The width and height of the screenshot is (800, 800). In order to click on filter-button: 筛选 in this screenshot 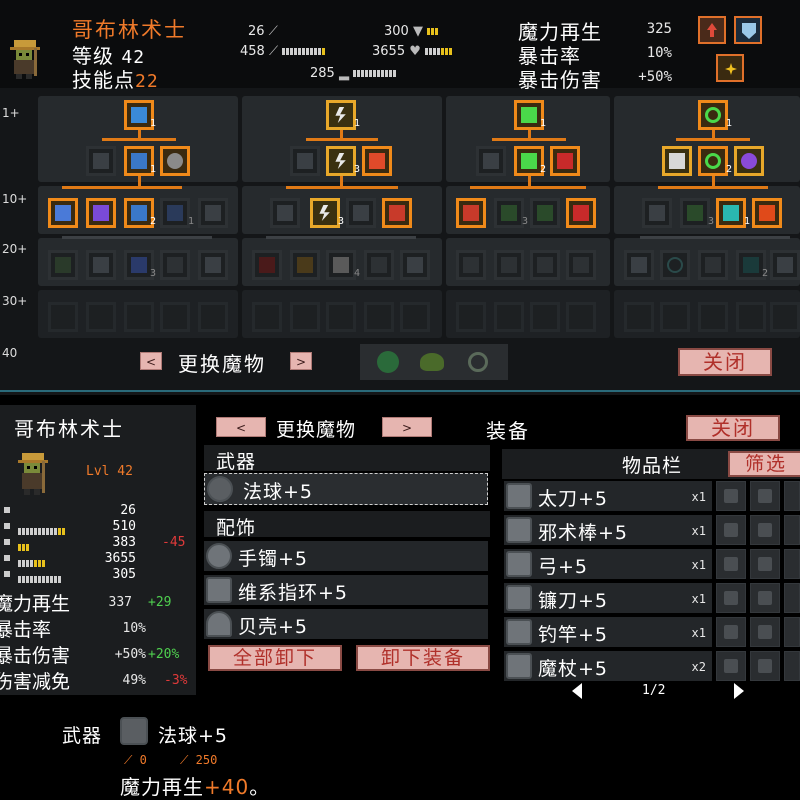, I will do `click(764, 464)`.